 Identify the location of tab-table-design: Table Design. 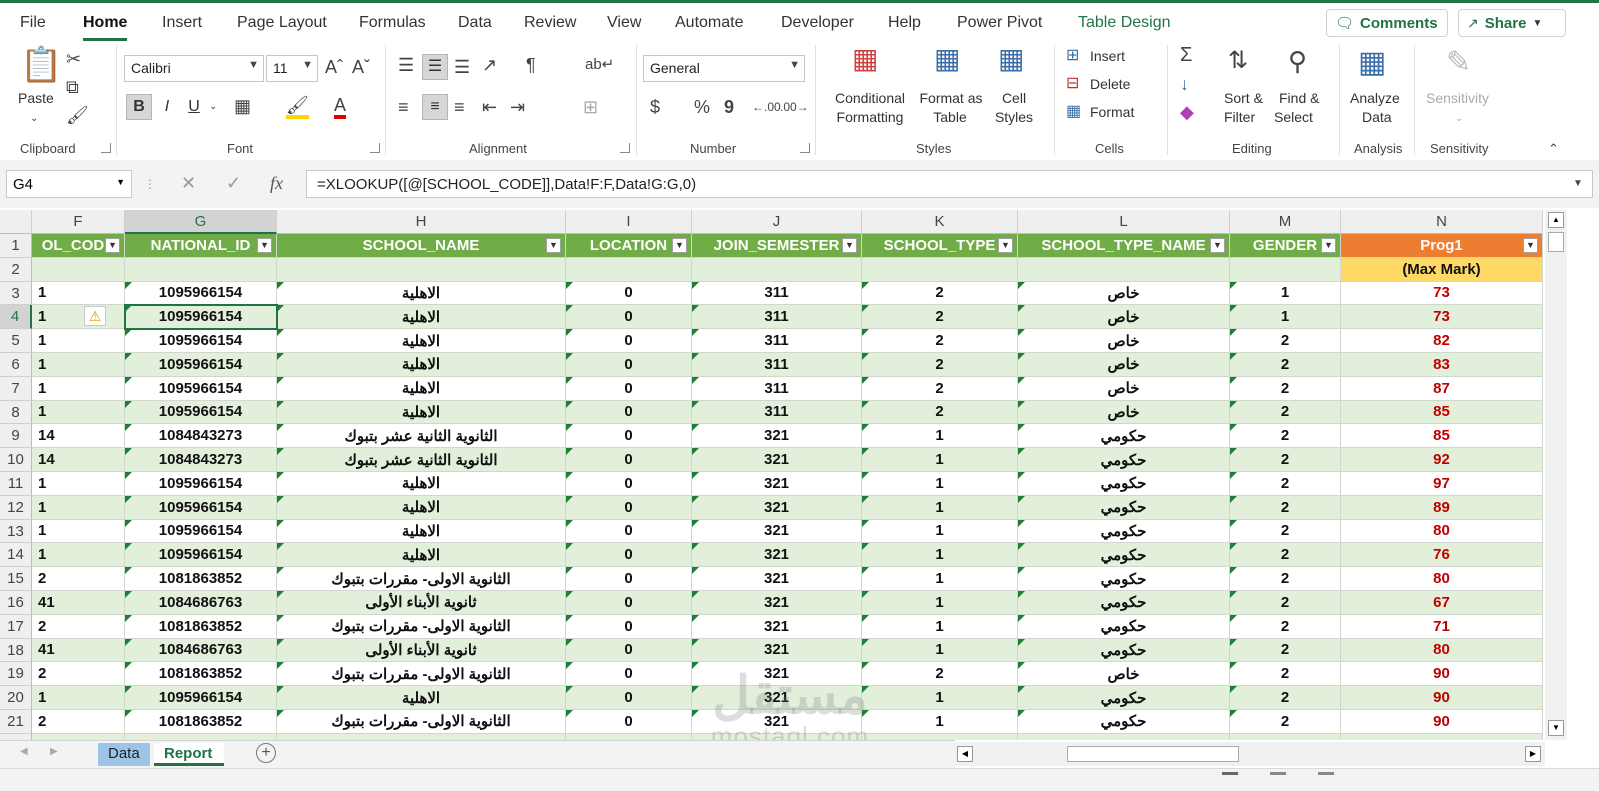
(1124, 23).